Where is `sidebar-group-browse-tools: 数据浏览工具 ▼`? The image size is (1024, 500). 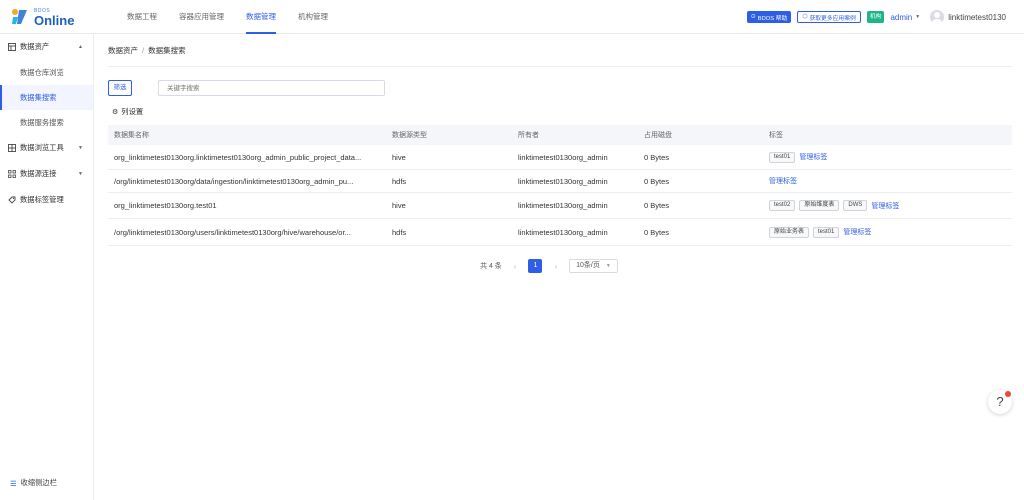 sidebar-group-browse-tools: 数据浏览工具 ▼ is located at coordinates (46, 148).